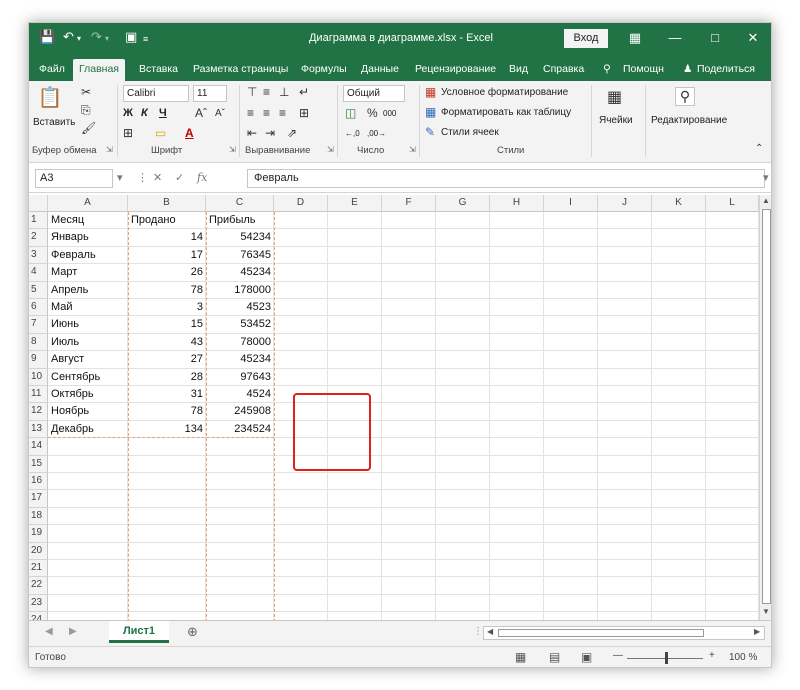 Image resolution: width=800 pixels, height=690 pixels. What do you see at coordinates (240, 394) in the screenshot?
I see `table-cell: 4524` at bounding box center [240, 394].